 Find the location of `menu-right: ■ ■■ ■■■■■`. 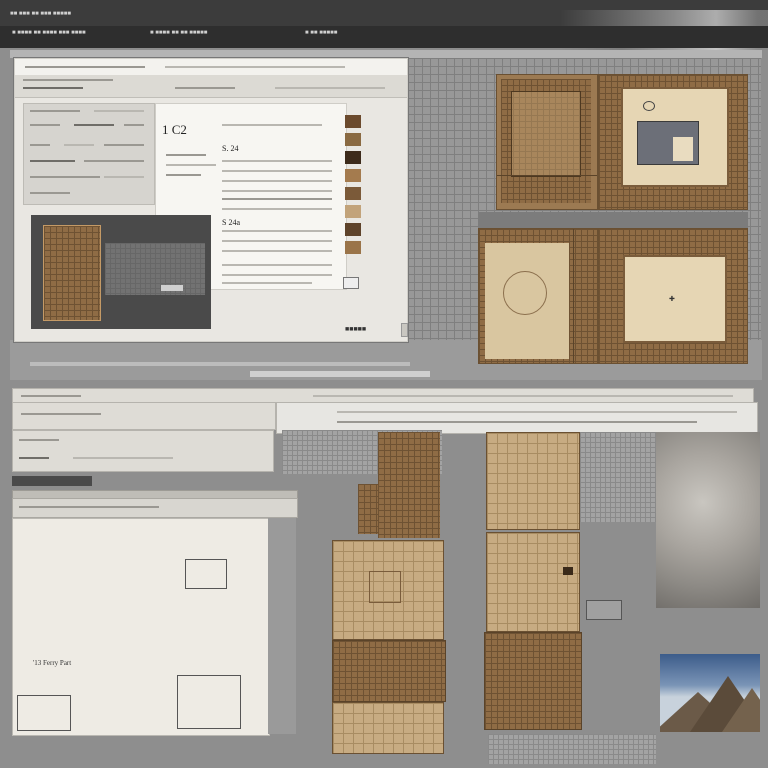

menu-right: ■ ■■ ■■■■■ is located at coordinates (321, 33).